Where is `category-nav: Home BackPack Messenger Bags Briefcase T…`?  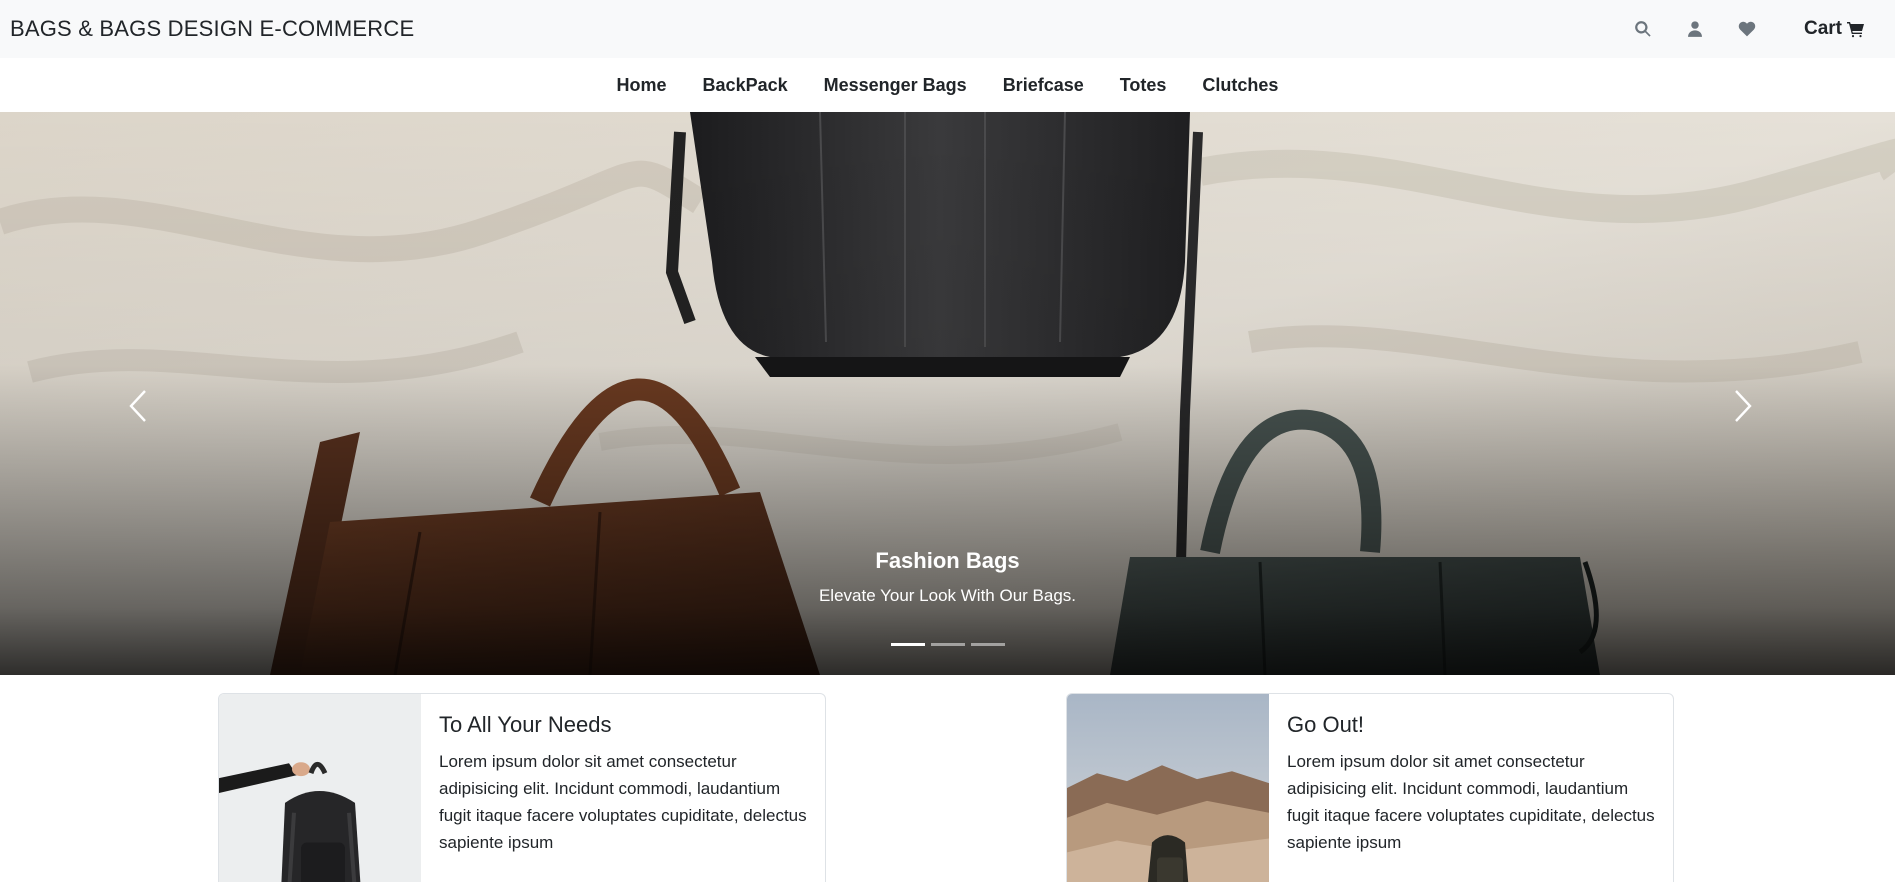 category-nav: Home BackPack Messenger Bags Briefcase T… is located at coordinates (947, 85).